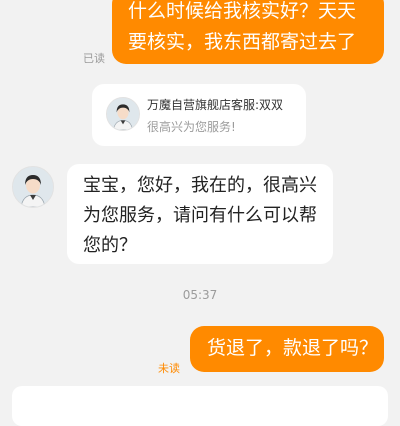 This screenshot has width=400, height=426. I want to click on outgoing-message-bubble: 什么时候给我核实好？天天要核实，我东西都寄过去了, so click(248, 32).